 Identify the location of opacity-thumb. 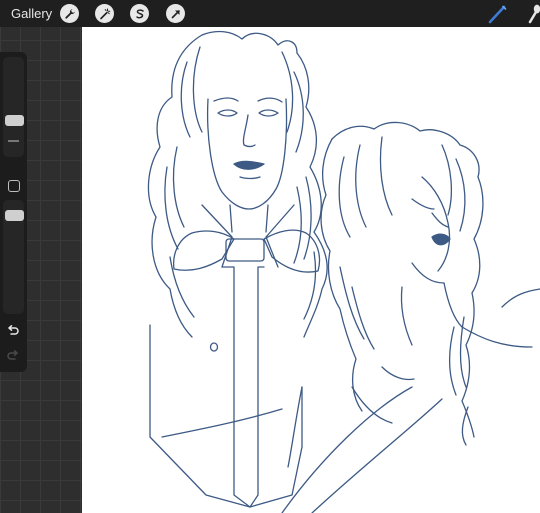
(14, 215).